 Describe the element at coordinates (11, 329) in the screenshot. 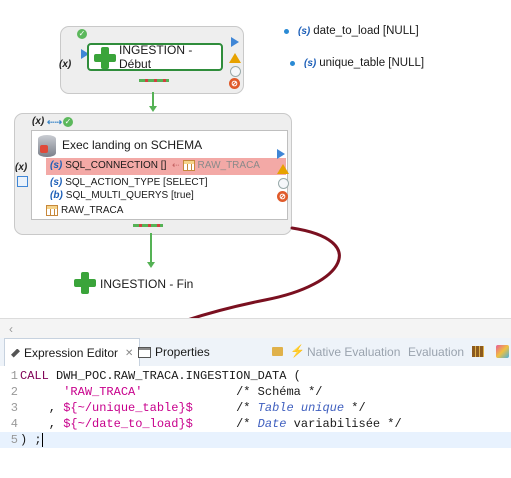

I see `scroll-left-icon: ‹` at that location.